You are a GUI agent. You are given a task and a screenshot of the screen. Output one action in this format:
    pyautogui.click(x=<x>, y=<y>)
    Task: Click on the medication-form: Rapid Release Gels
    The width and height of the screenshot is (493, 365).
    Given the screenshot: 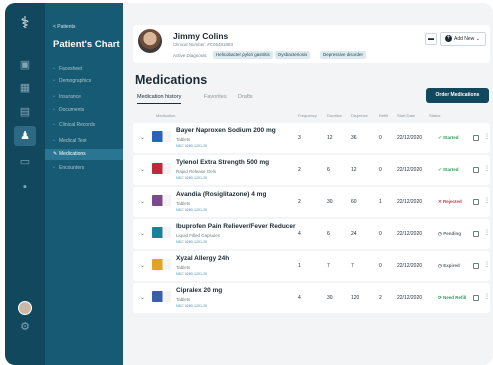 What is the action you would take?
    pyautogui.click(x=196, y=171)
    